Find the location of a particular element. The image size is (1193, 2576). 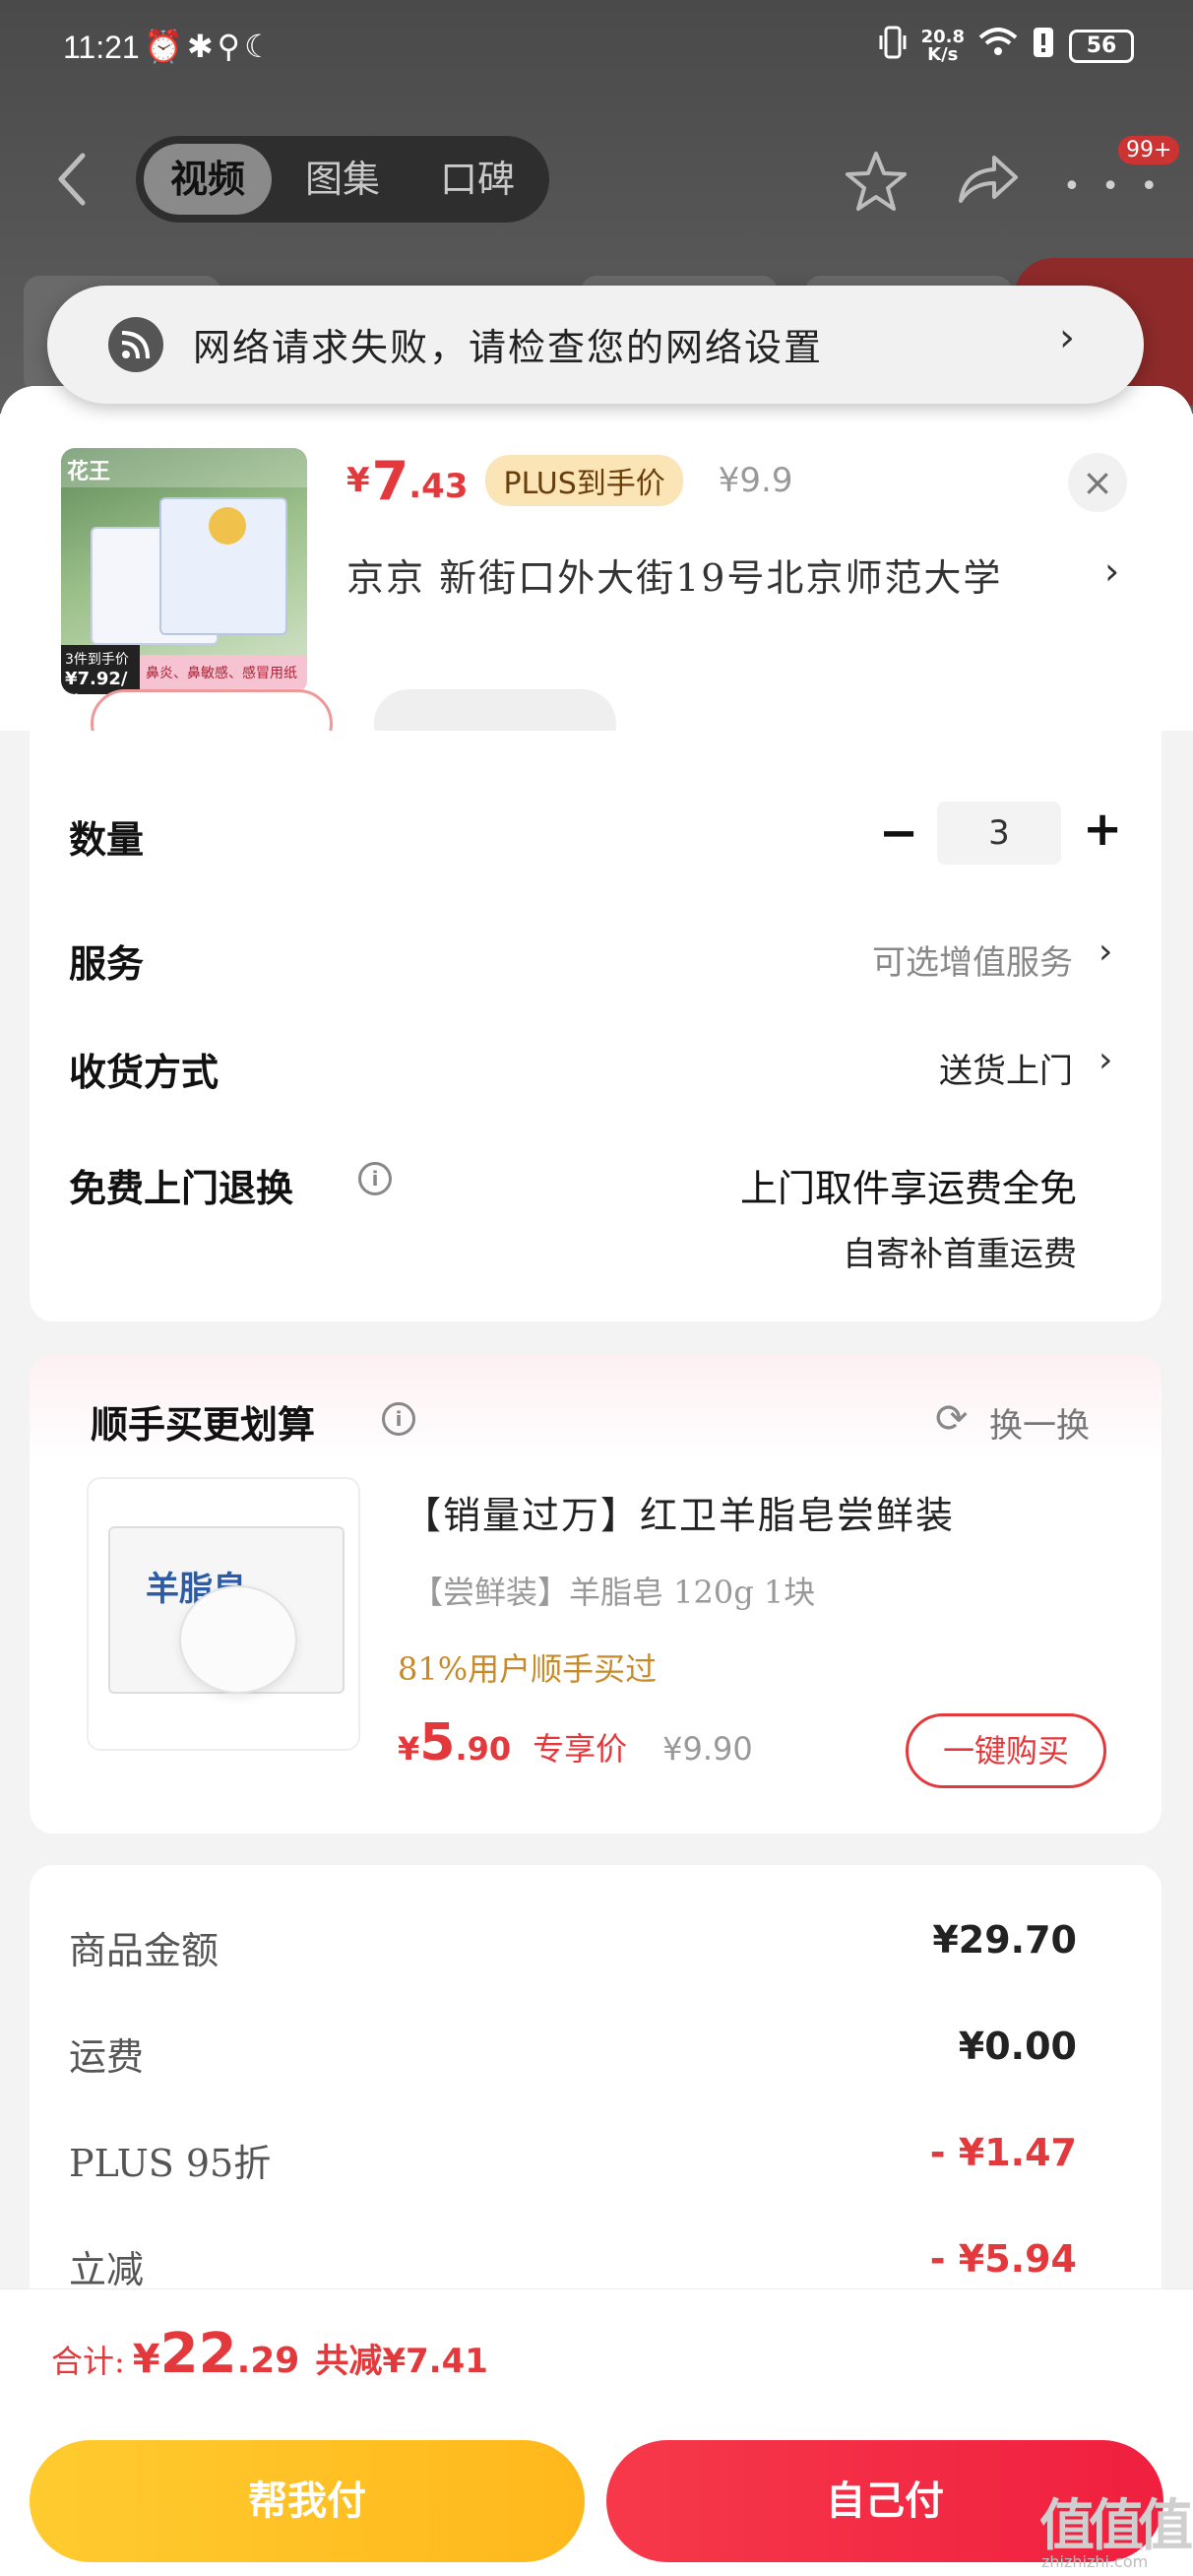

media-tab-switcher: 视频 图集 口碑 is located at coordinates (342, 179).